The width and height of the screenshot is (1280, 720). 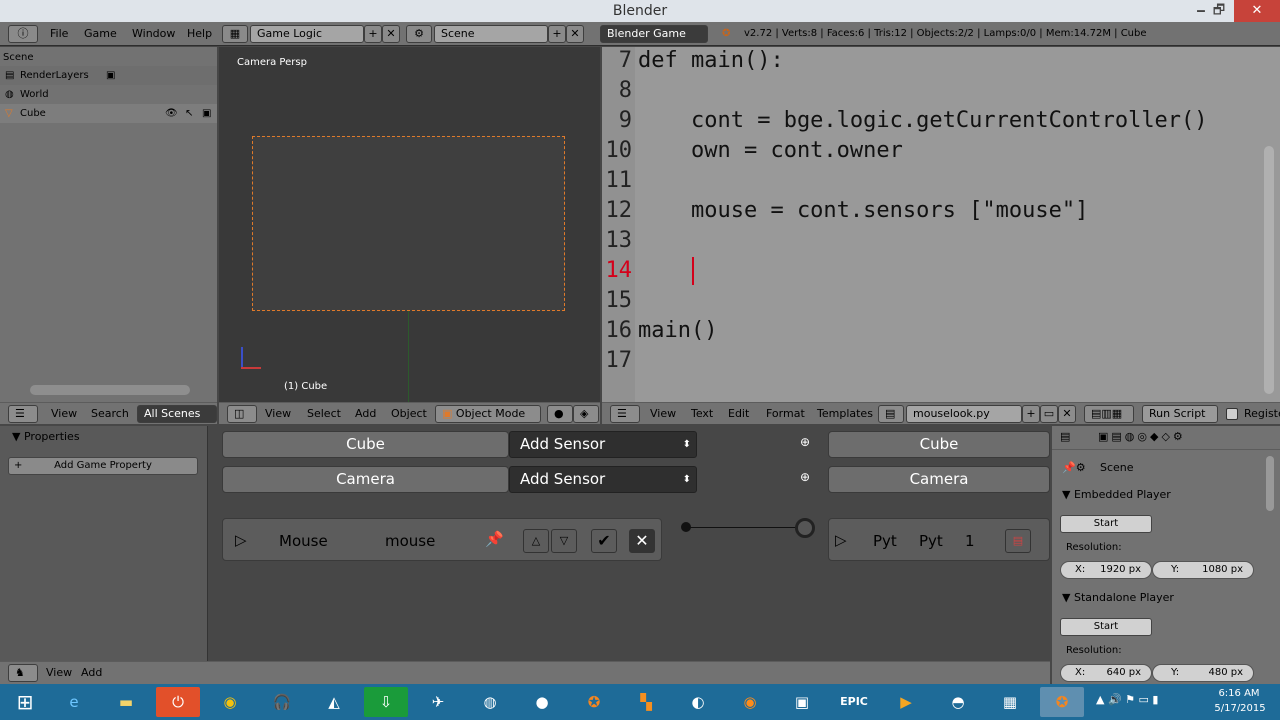 What do you see at coordinates (490, 702) in the screenshot?
I see `sphere-app-icon: ◍` at bounding box center [490, 702].